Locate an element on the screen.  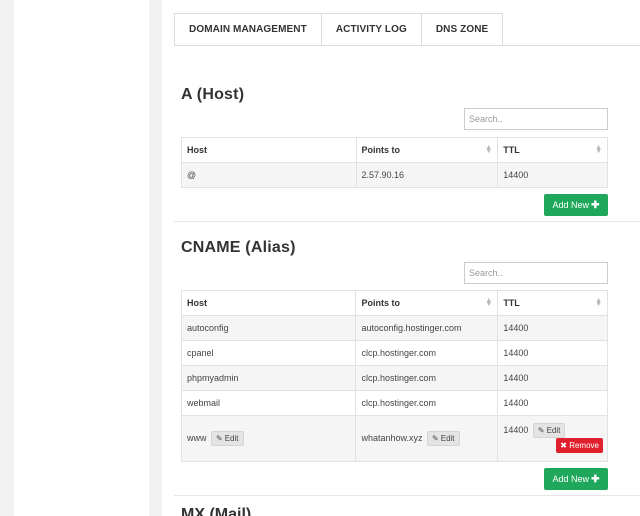
x-icon: ✖ is located at coordinates (563, 445).